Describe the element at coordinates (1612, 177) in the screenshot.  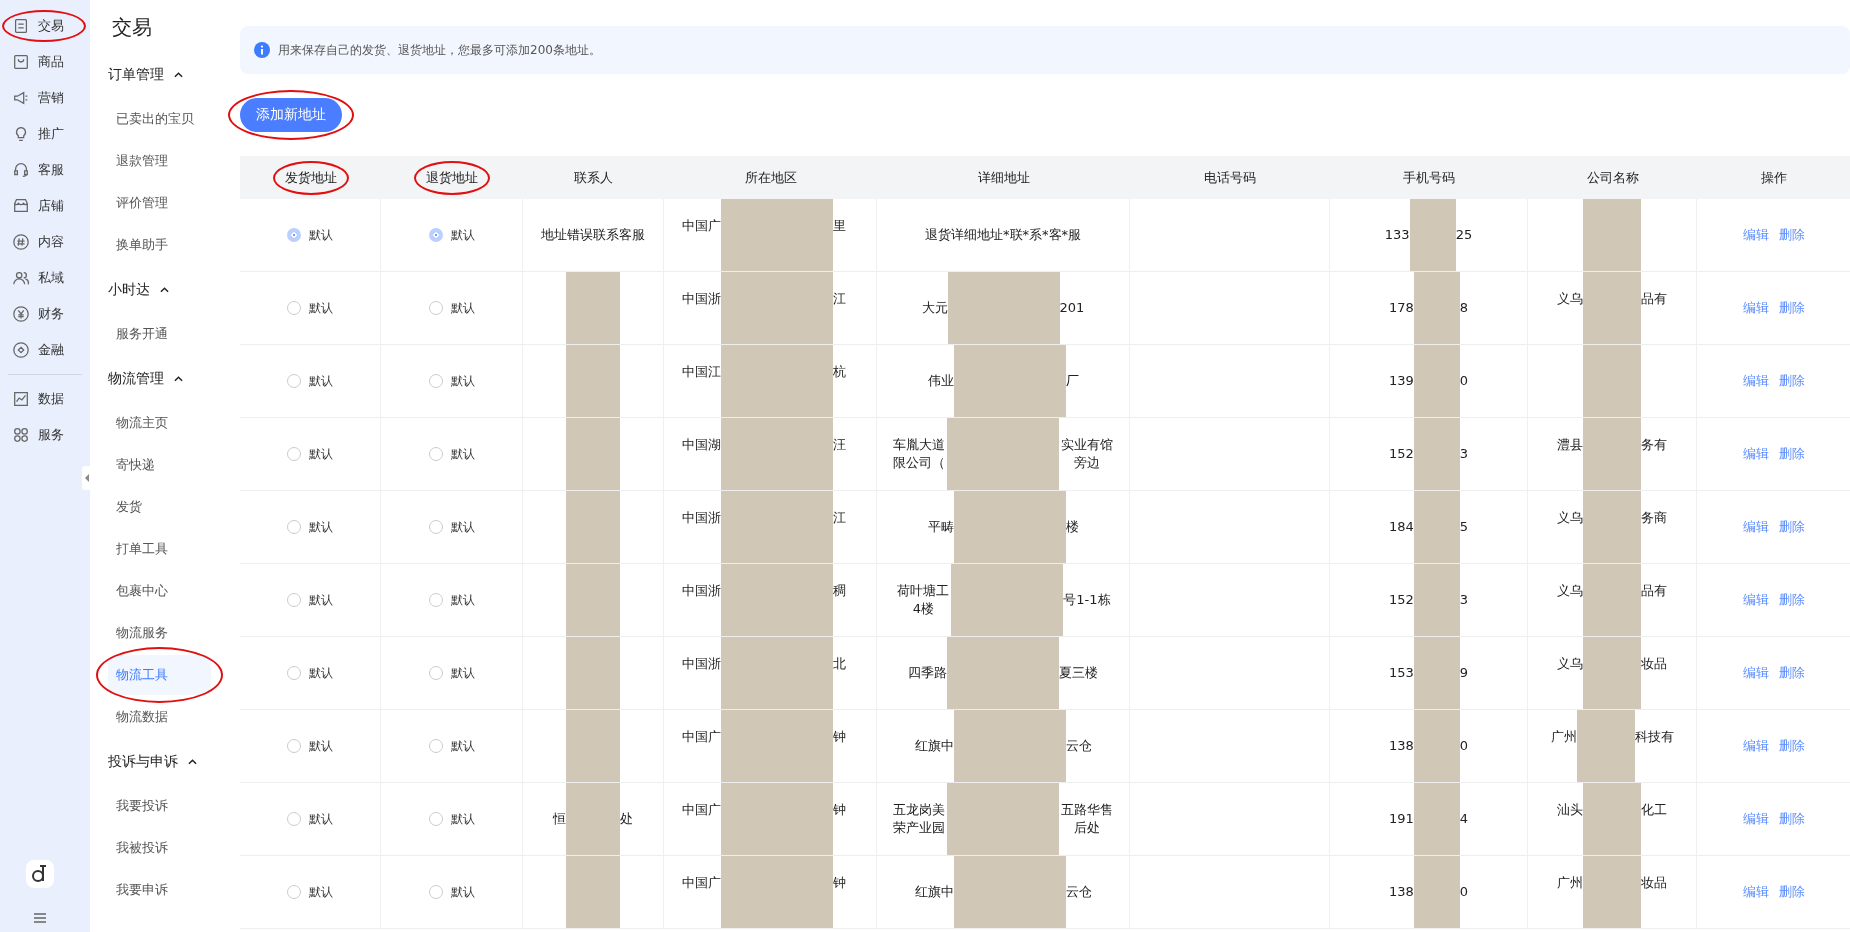
I see `column-header: 公司名称` at that location.